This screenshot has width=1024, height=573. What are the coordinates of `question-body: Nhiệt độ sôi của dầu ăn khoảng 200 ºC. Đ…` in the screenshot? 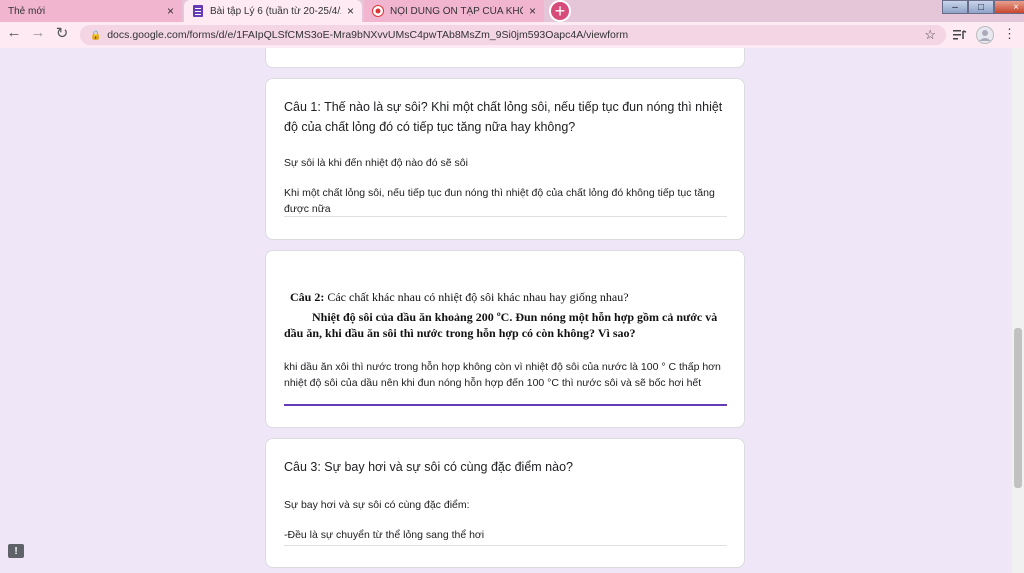 It's located at (501, 325).